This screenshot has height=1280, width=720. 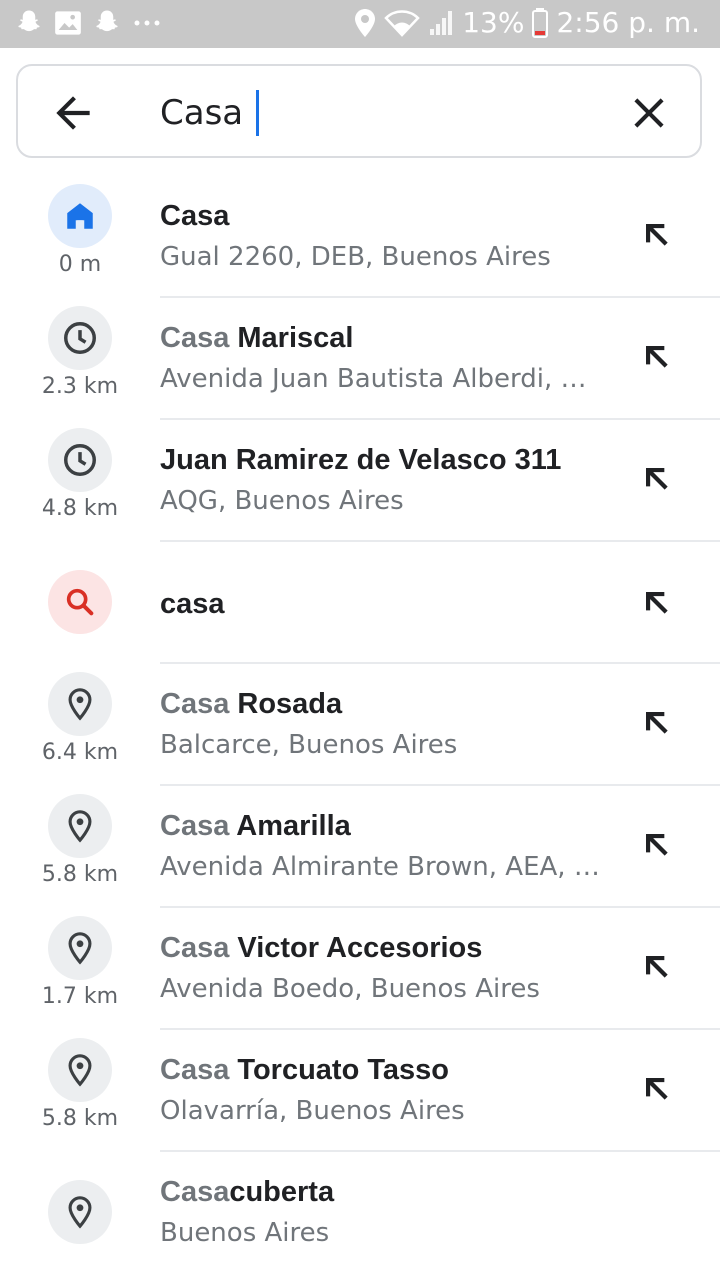 What do you see at coordinates (441, 22) in the screenshot?
I see `signal-icon` at bounding box center [441, 22].